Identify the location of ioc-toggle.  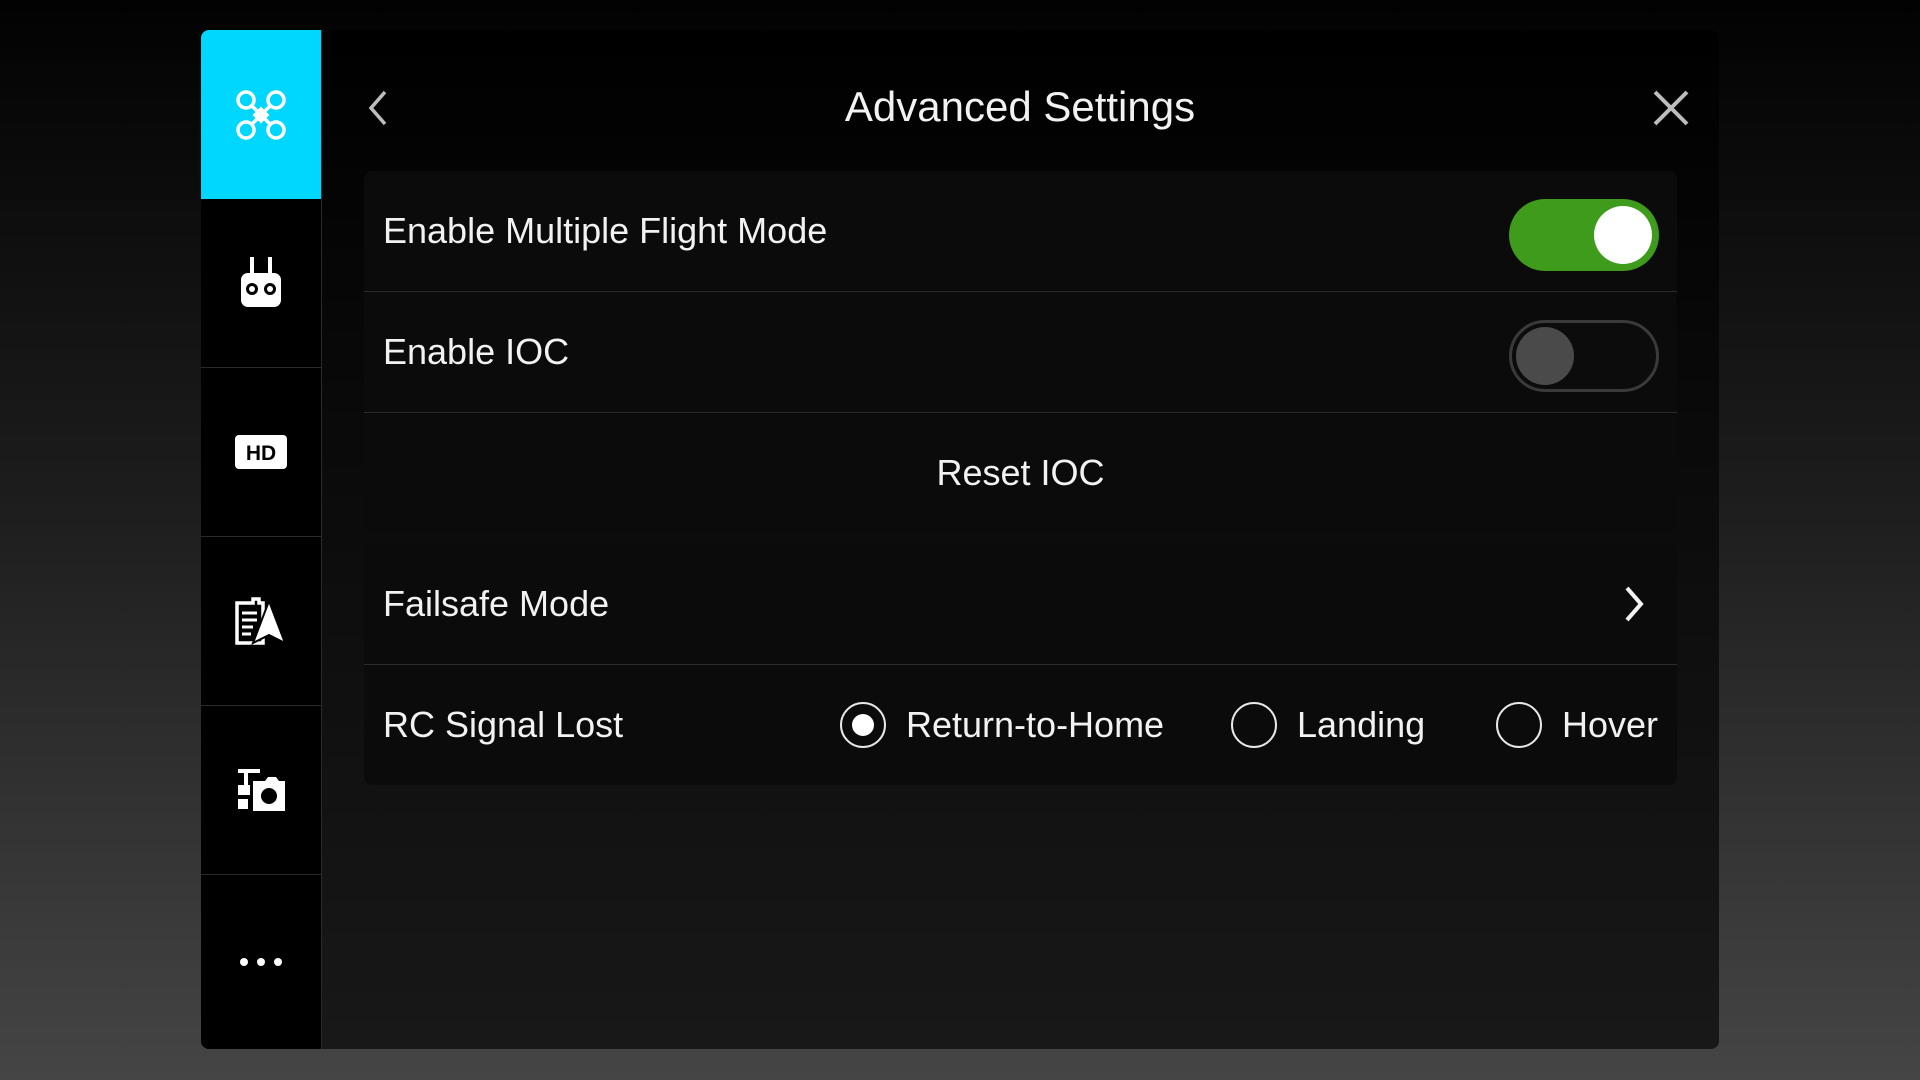
(1584, 356).